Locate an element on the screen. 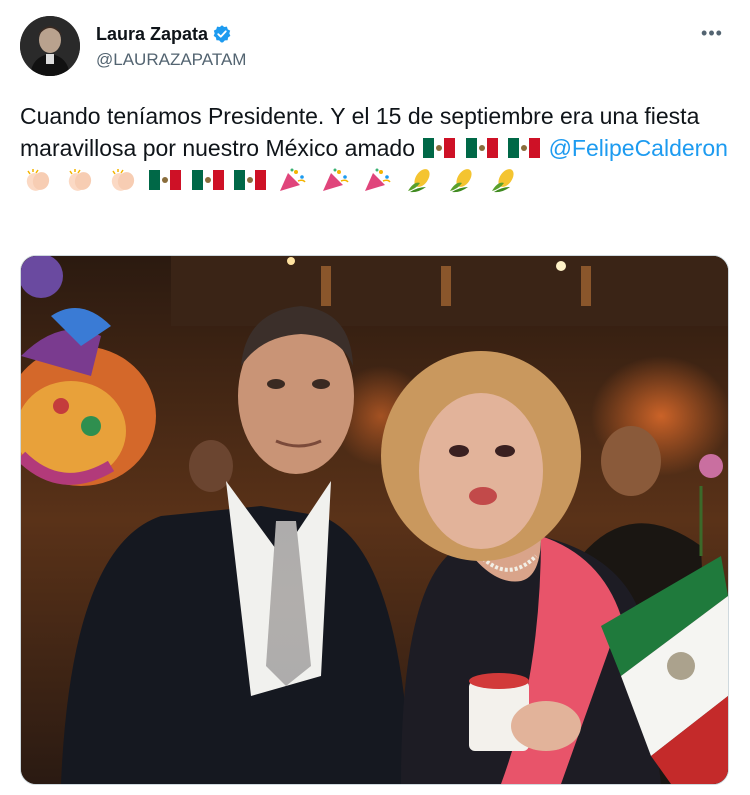  author-display-name: Laura Zapata is located at coordinates (152, 34).